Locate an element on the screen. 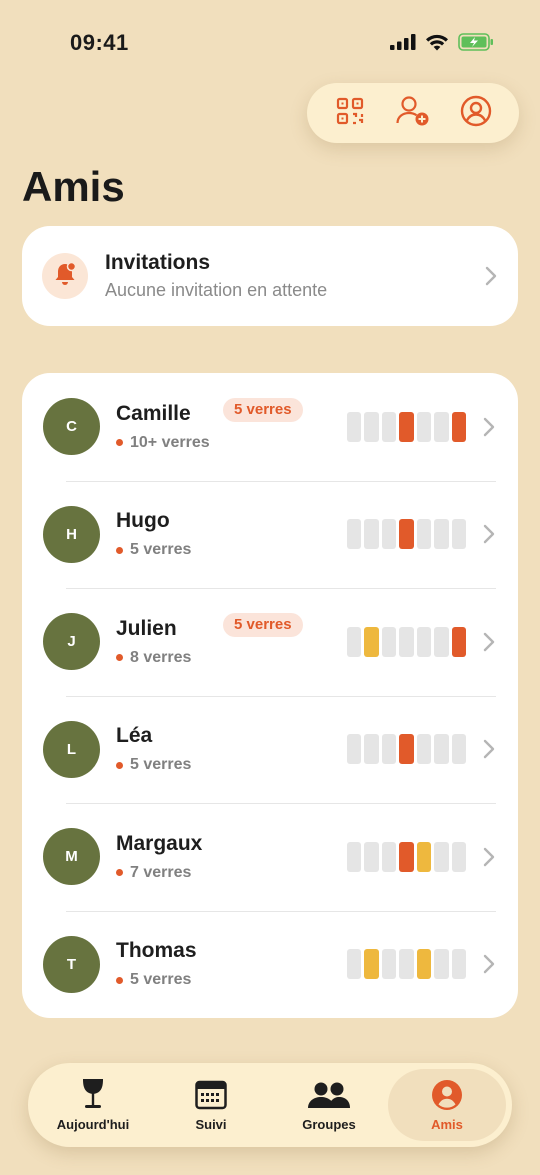 This screenshot has width=540, height=1175. invitations-title: Invitations is located at coordinates (158, 262).